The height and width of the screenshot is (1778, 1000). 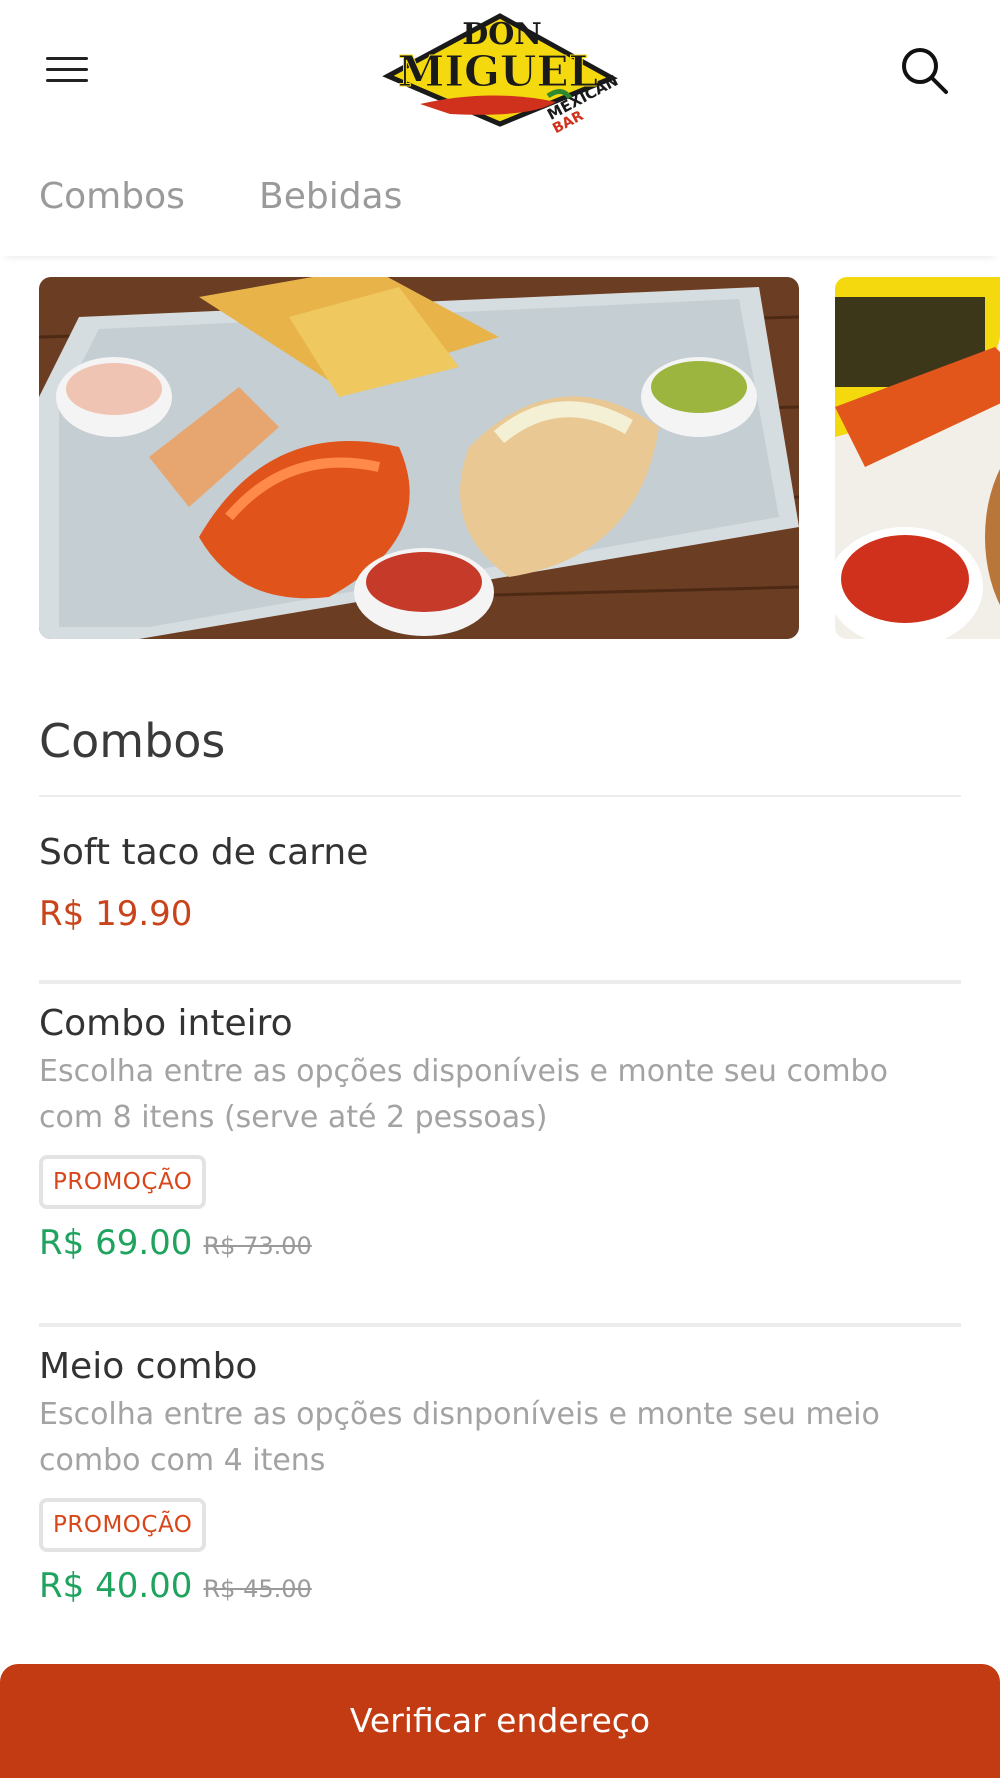 What do you see at coordinates (148, 1366) in the screenshot?
I see `product-name: Meio combo` at bounding box center [148, 1366].